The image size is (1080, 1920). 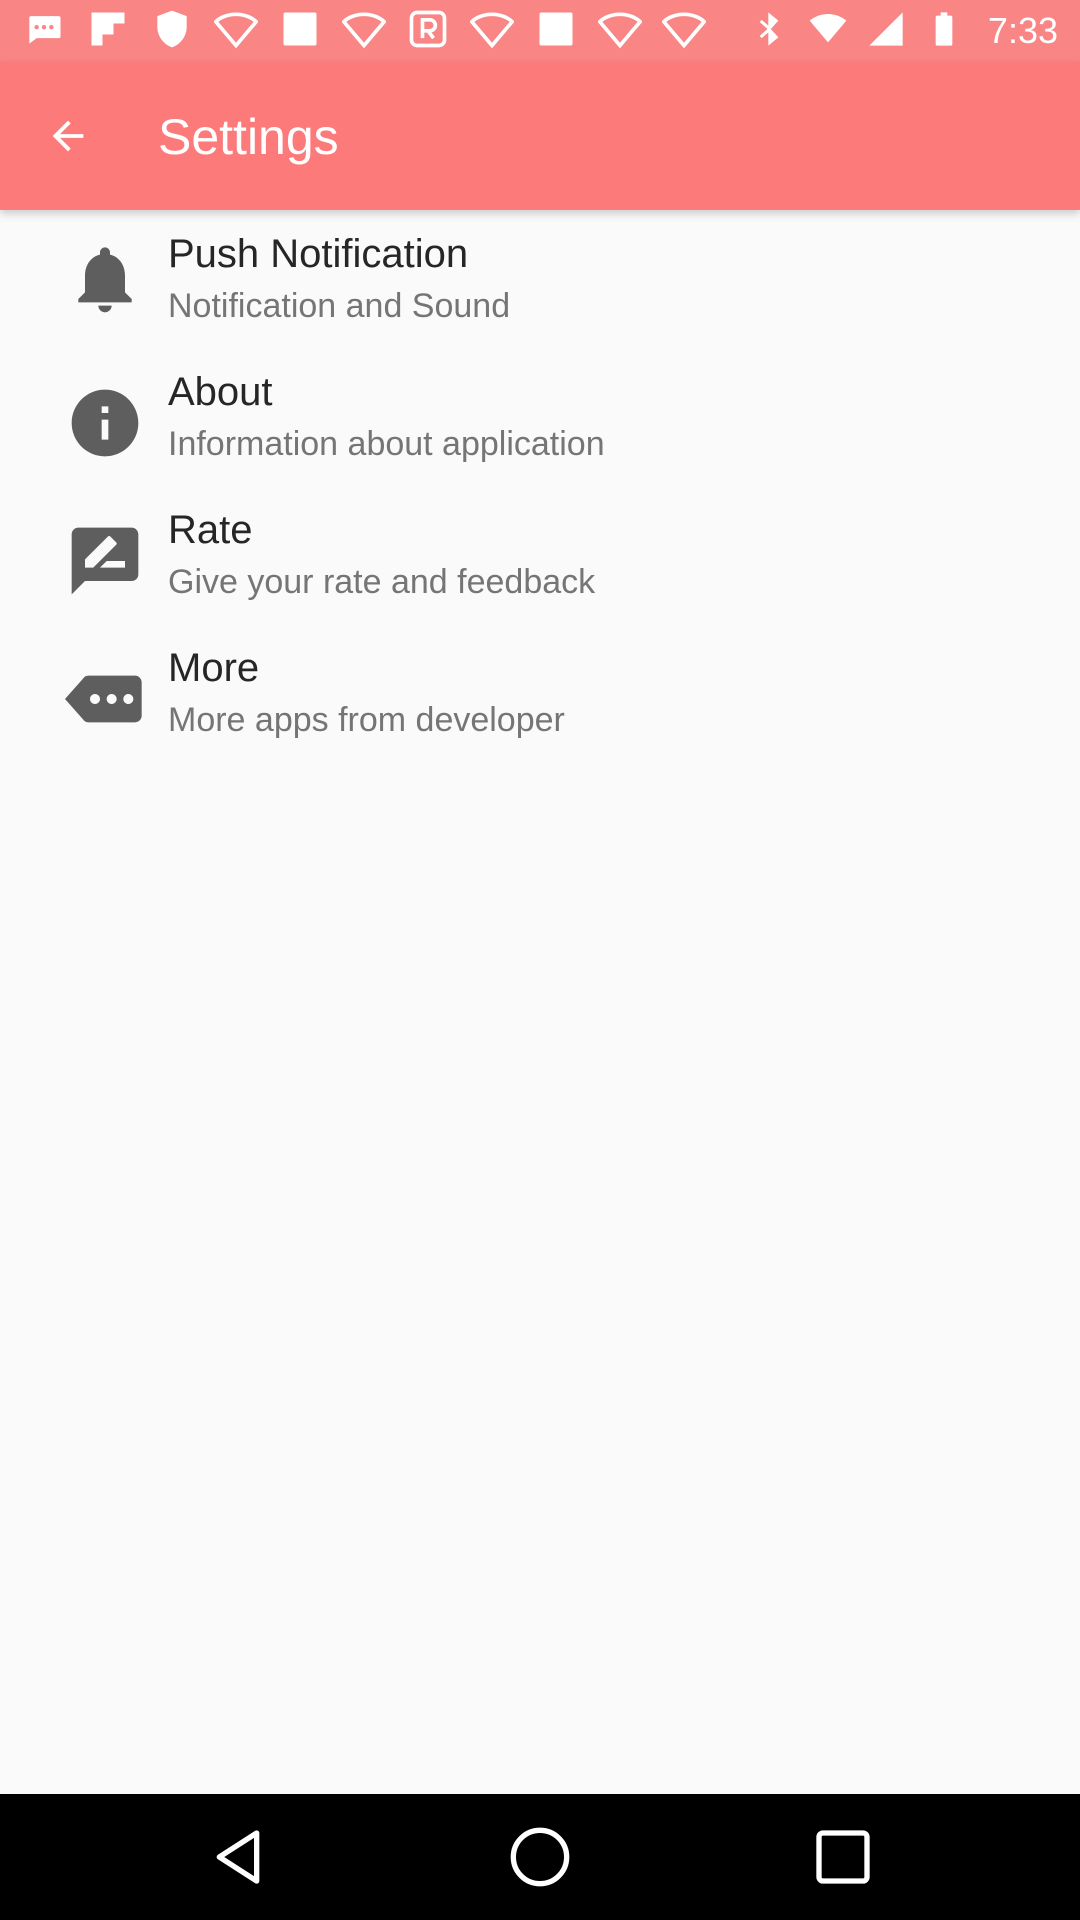 I want to click on settings-item-more: More More apps from developer, so click(x=540, y=693).